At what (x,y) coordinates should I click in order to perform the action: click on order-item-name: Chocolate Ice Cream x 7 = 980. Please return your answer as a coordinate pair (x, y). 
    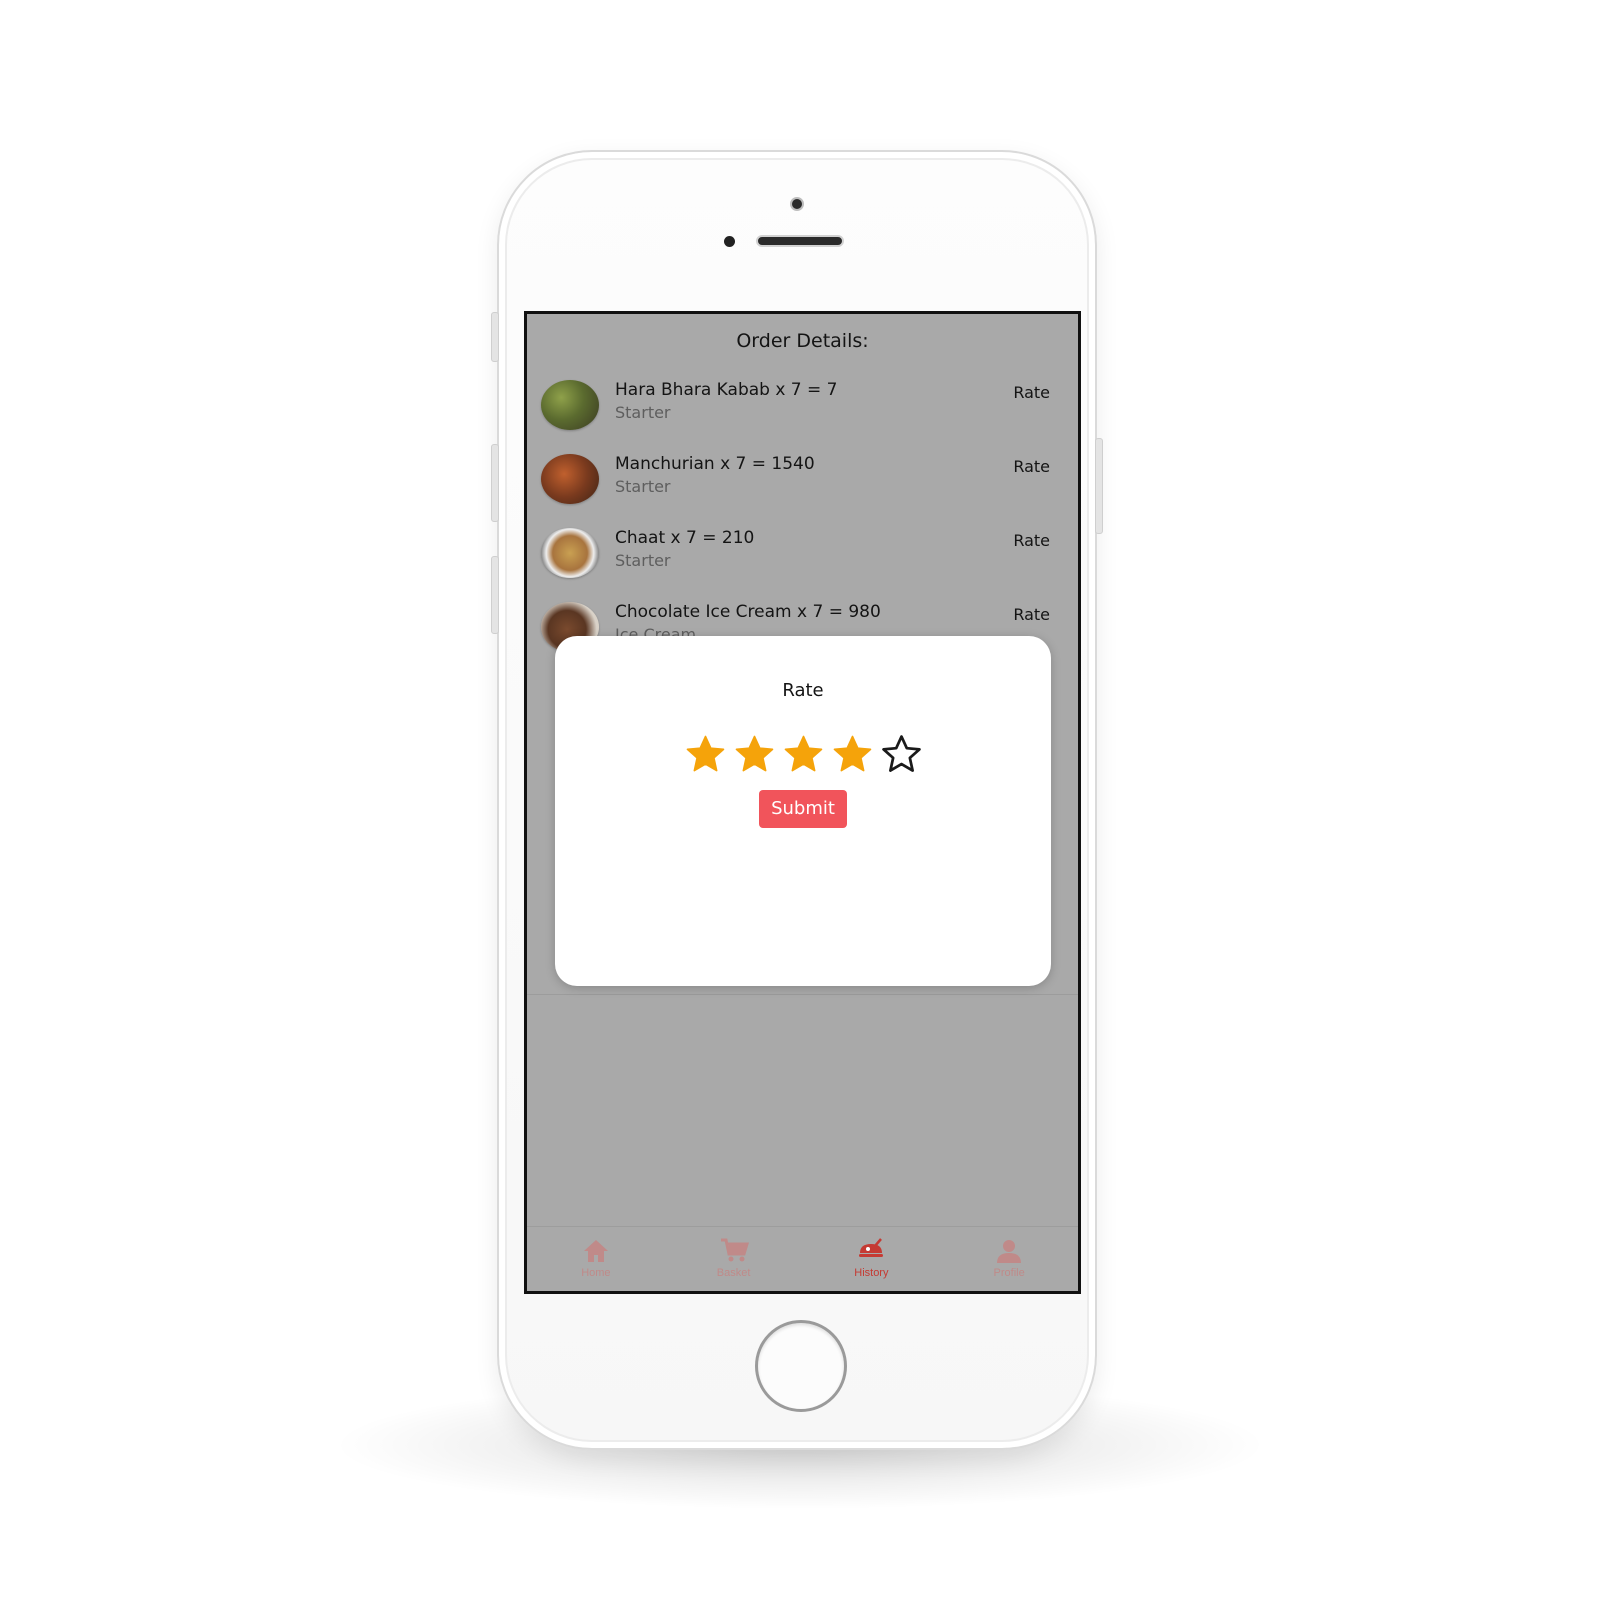
    Looking at the image, I should click on (748, 612).